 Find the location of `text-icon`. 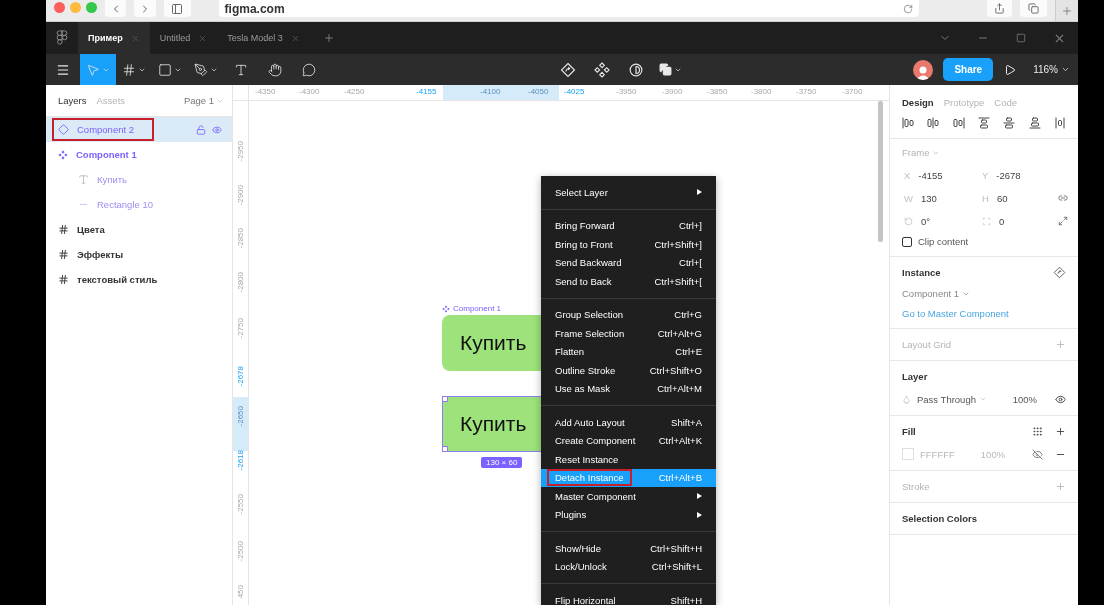

text-icon is located at coordinates (241, 69).